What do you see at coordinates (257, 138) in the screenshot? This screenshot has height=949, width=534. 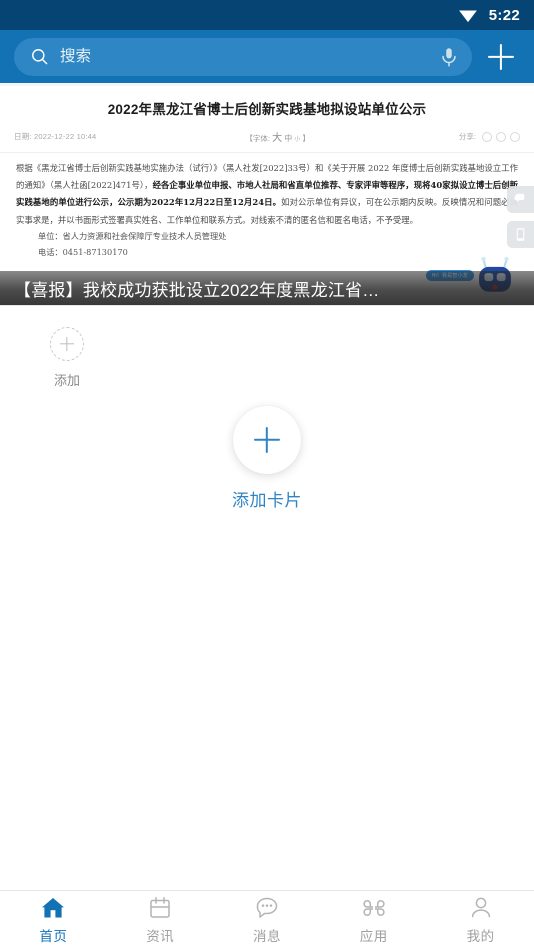 I see `font-size-label: 【字体:` at bounding box center [257, 138].